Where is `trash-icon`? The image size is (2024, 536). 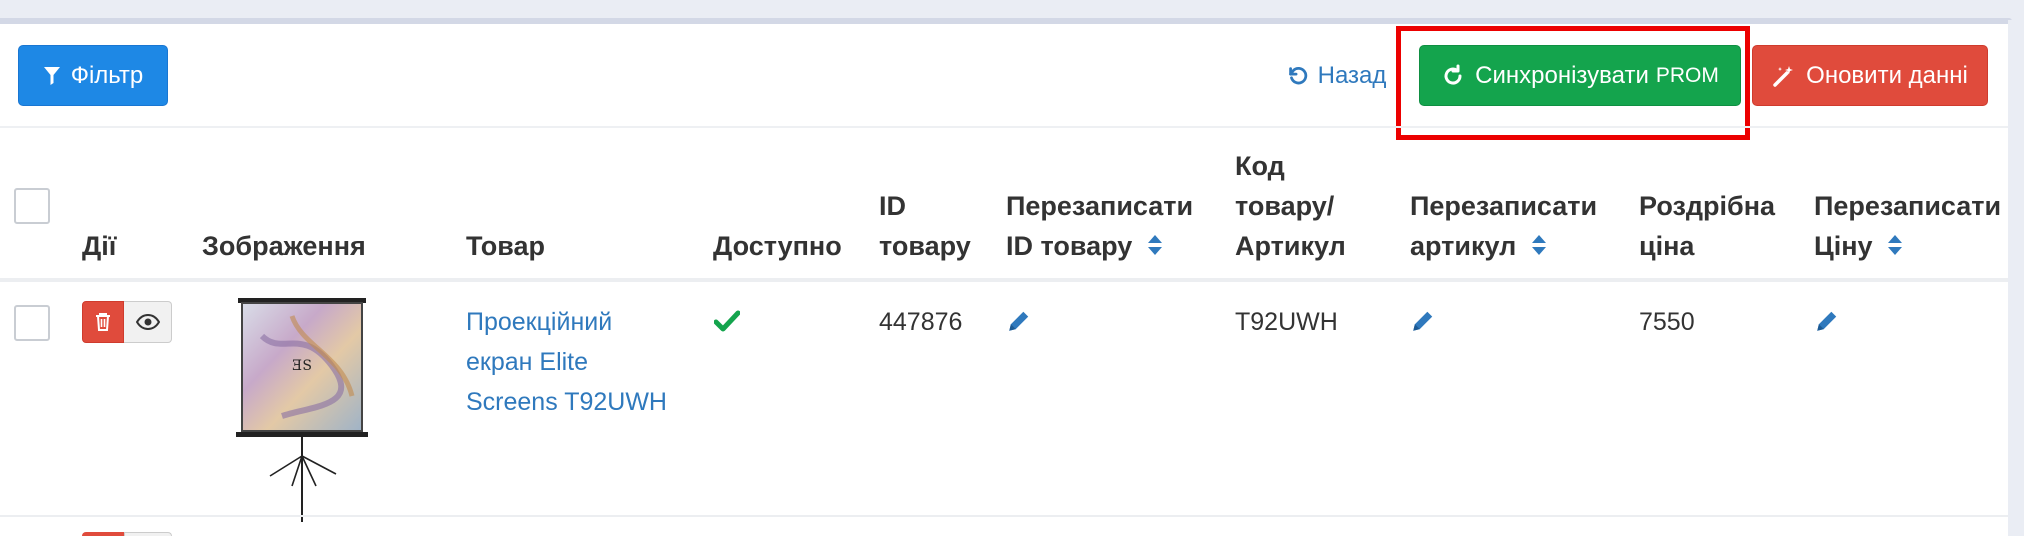 trash-icon is located at coordinates (103, 322).